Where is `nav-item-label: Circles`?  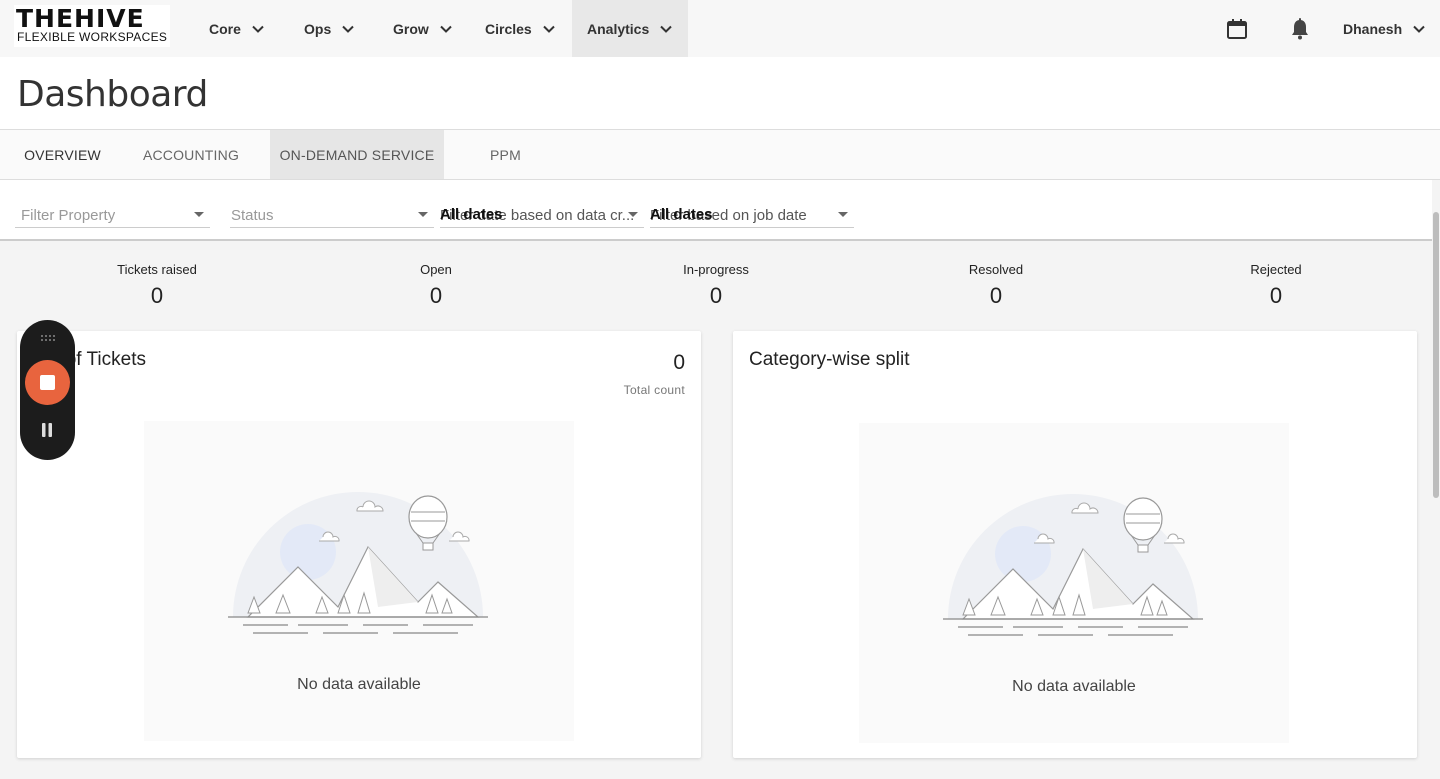
nav-item-label: Circles is located at coordinates (508, 28).